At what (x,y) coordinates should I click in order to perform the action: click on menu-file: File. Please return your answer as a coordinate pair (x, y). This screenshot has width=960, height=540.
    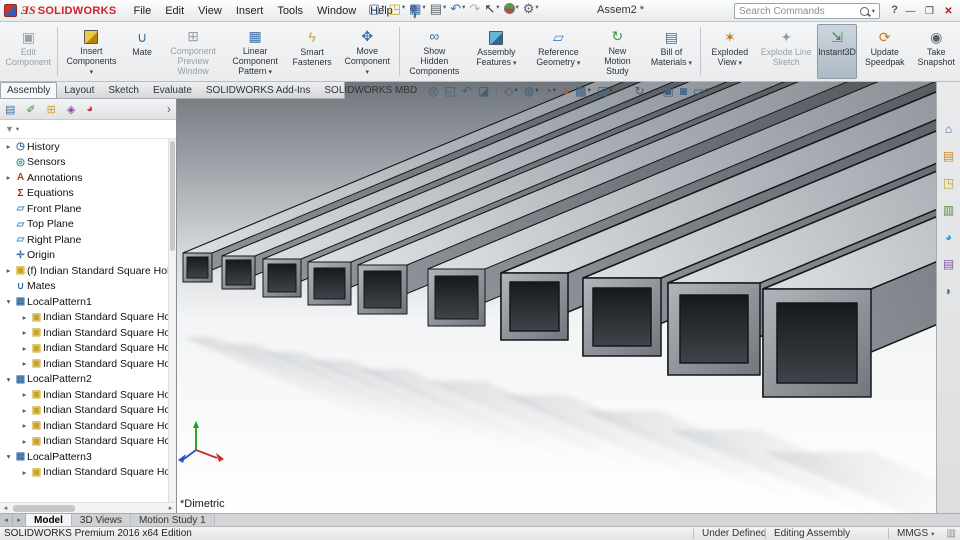
    Looking at the image, I should click on (142, 11).